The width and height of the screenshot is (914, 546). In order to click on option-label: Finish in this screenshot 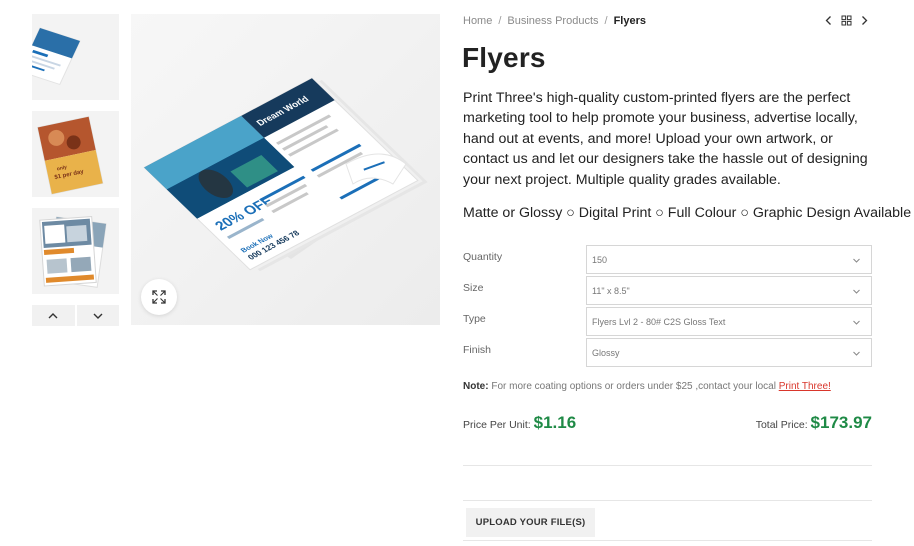, I will do `click(477, 350)`.